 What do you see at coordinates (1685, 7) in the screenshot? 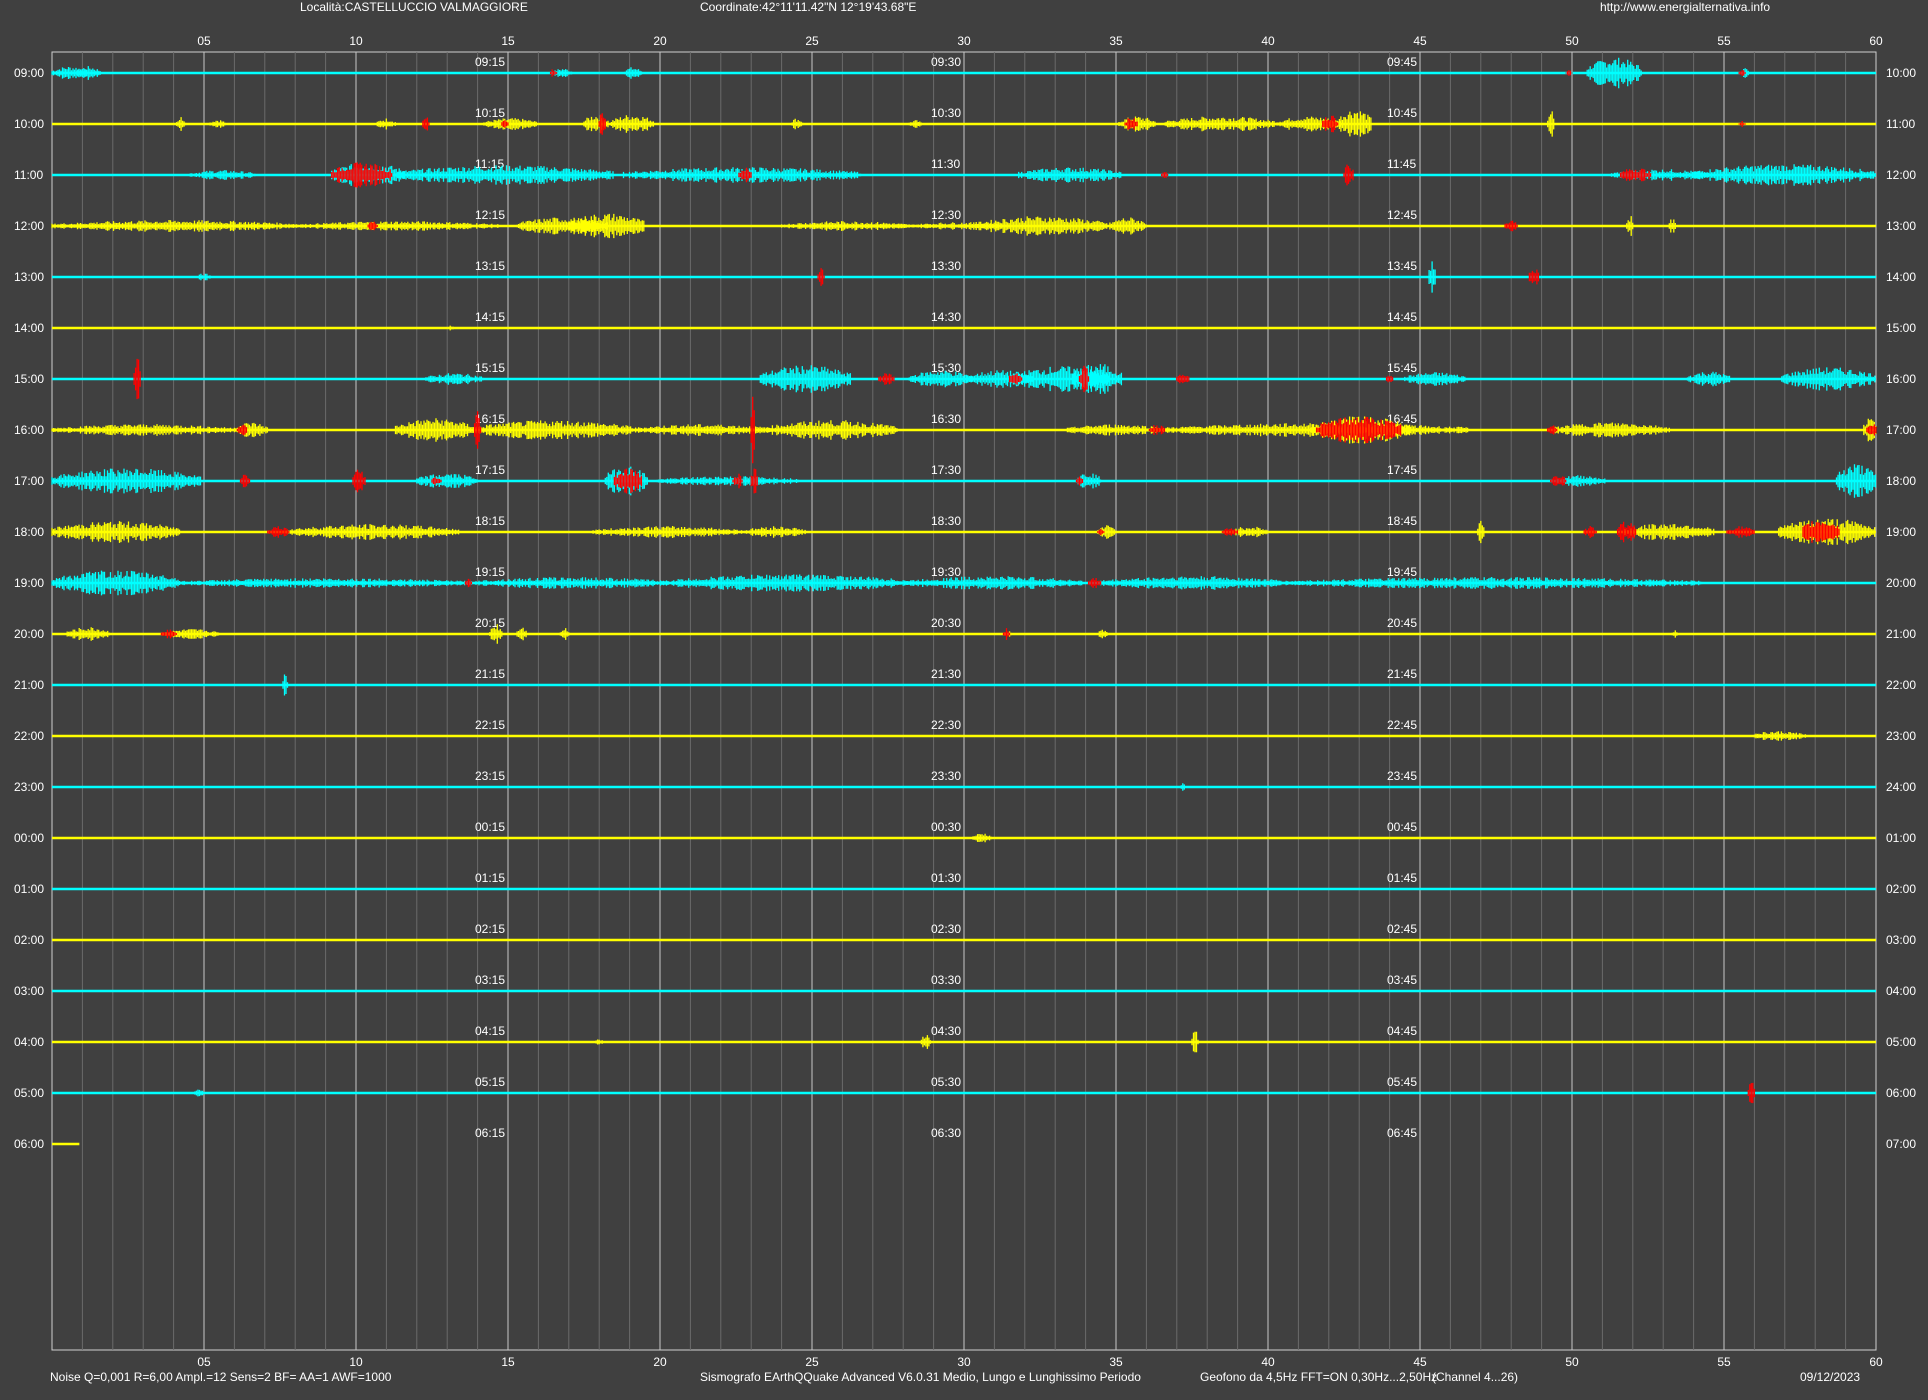
I see `website-label: http://www.energialternativa.info` at bounding box center [1685, 7].